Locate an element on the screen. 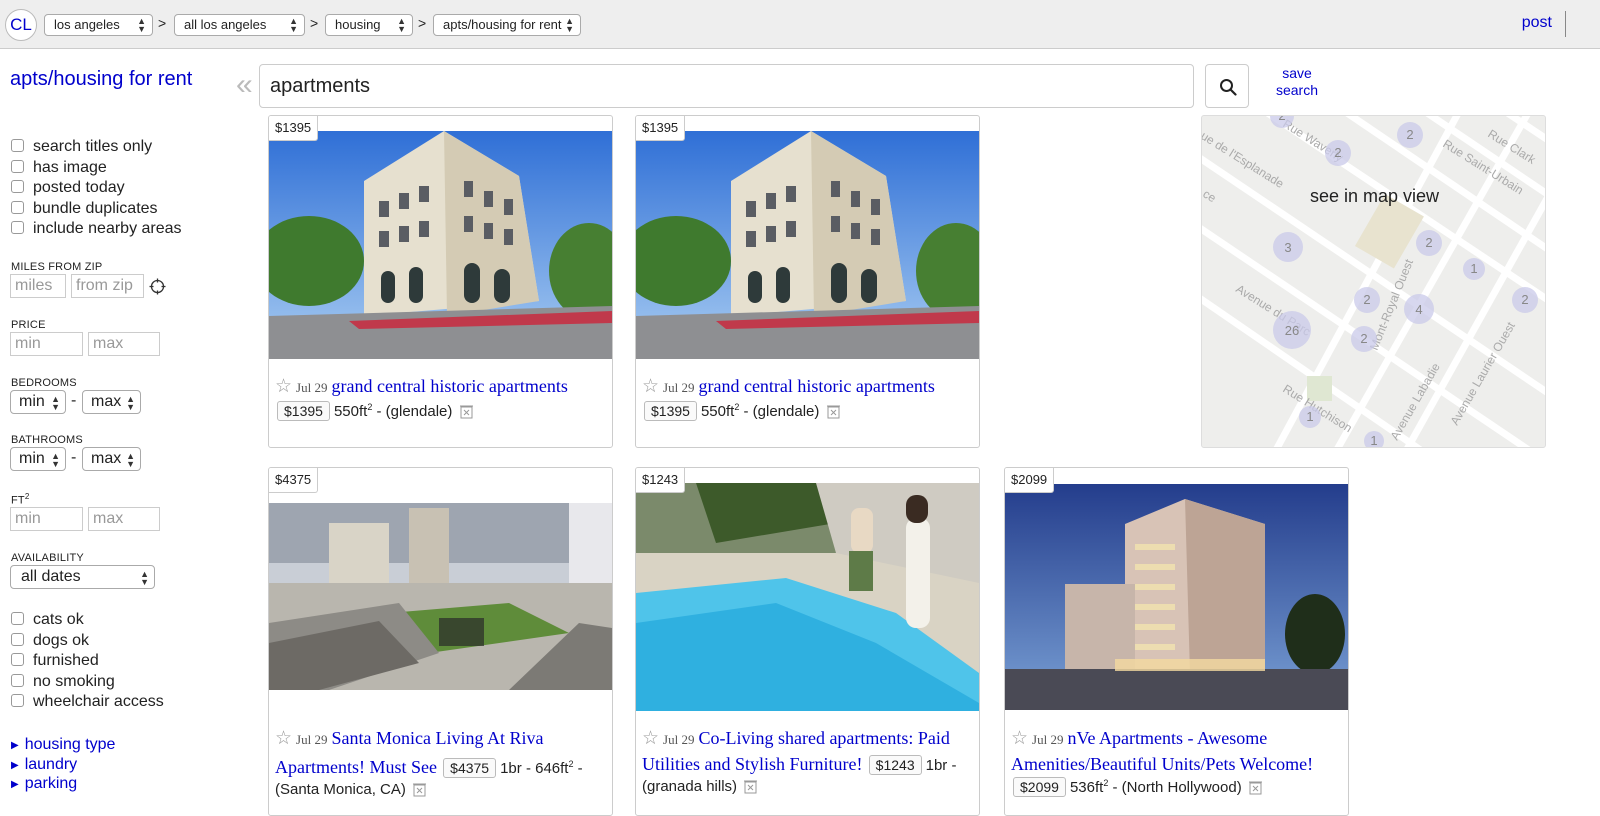  see-in-map-view-link: see in map view is located at coordinates (1373, 196).